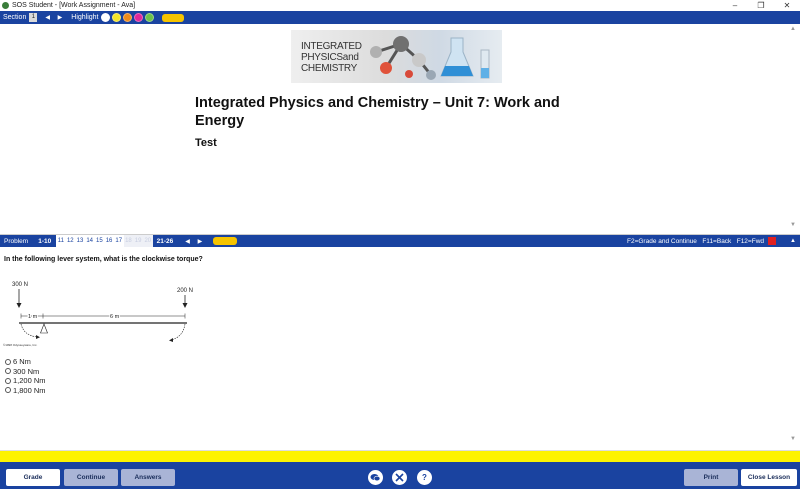  I want to click on highlight-eraser, so click(105, 17).